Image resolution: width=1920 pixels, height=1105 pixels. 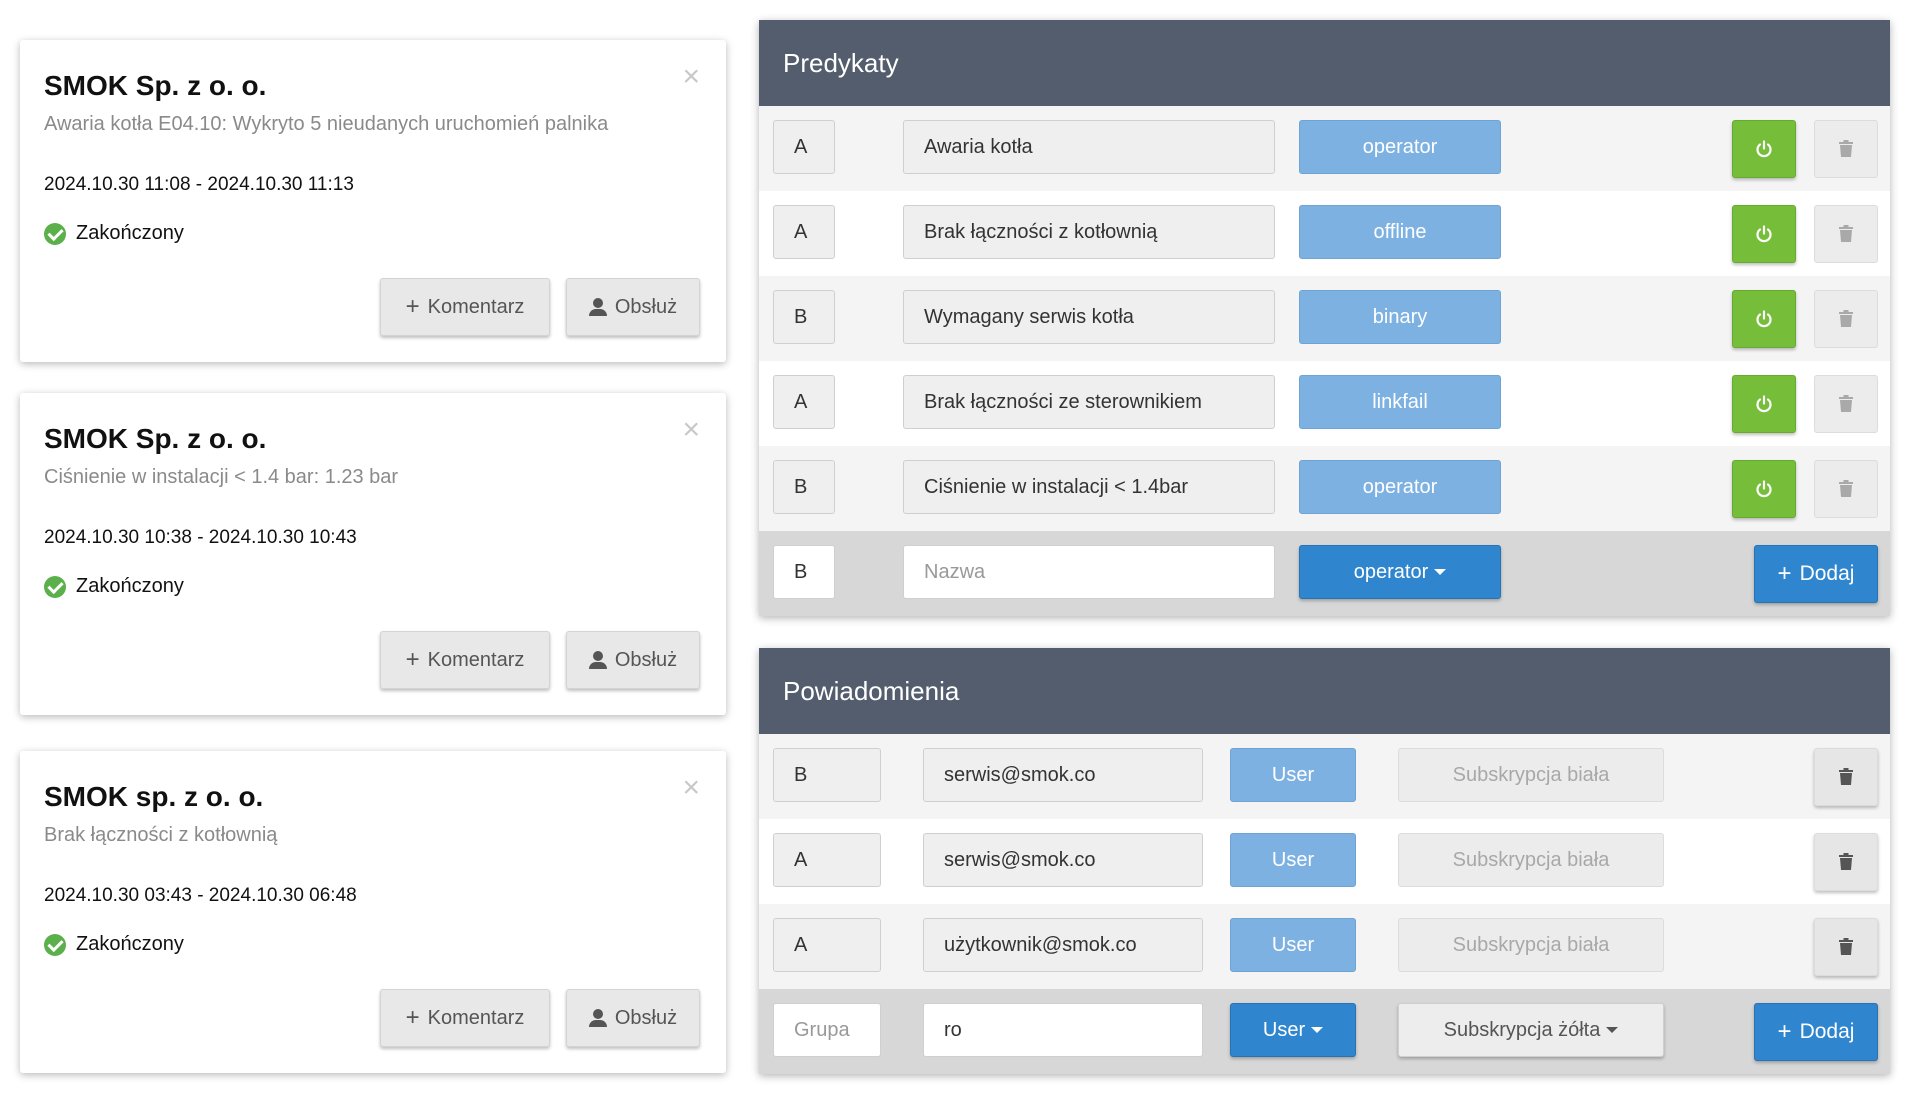 What do you see at coordinates (1089, 572) in the screenshot?
I see `new-predicate-name-input: Nazwa` at bounding box center [1089, 572].